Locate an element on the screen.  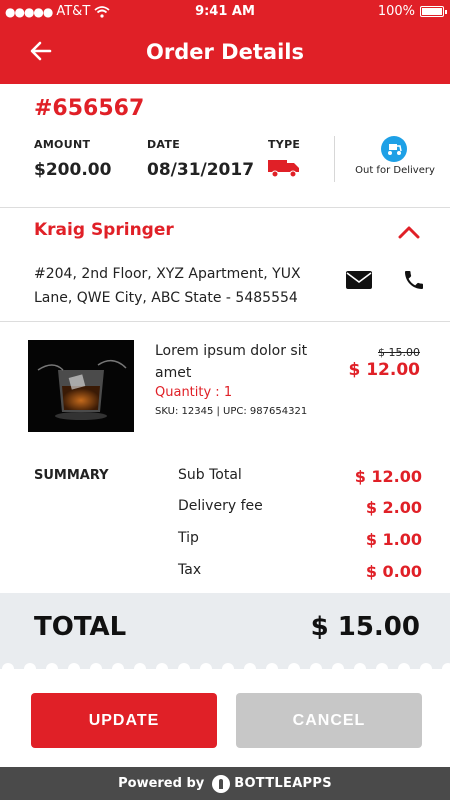
amount-label: AMOUNT is located at coordinates (62, 144).